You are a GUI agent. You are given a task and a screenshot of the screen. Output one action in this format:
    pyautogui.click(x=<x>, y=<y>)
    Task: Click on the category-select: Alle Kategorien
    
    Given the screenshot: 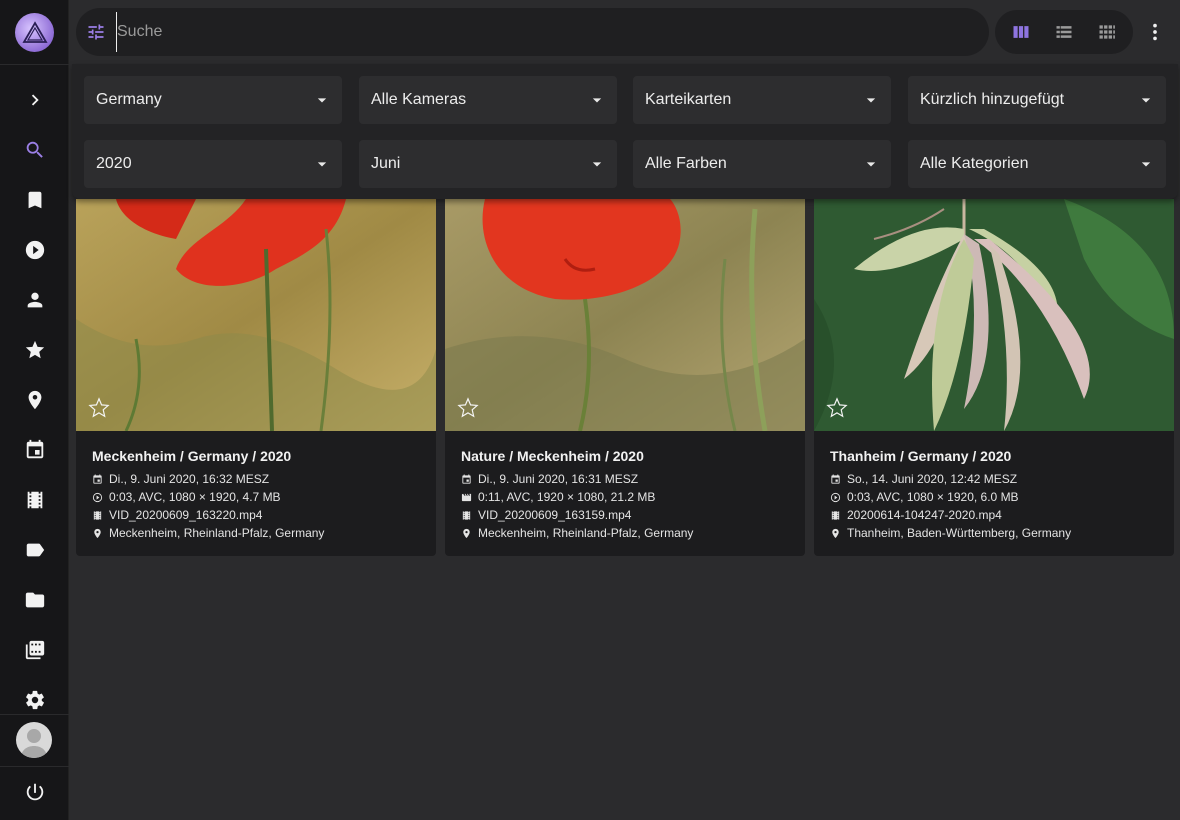 What is the action you would take?
    pyautogui.click(x=1037, y=164)
    